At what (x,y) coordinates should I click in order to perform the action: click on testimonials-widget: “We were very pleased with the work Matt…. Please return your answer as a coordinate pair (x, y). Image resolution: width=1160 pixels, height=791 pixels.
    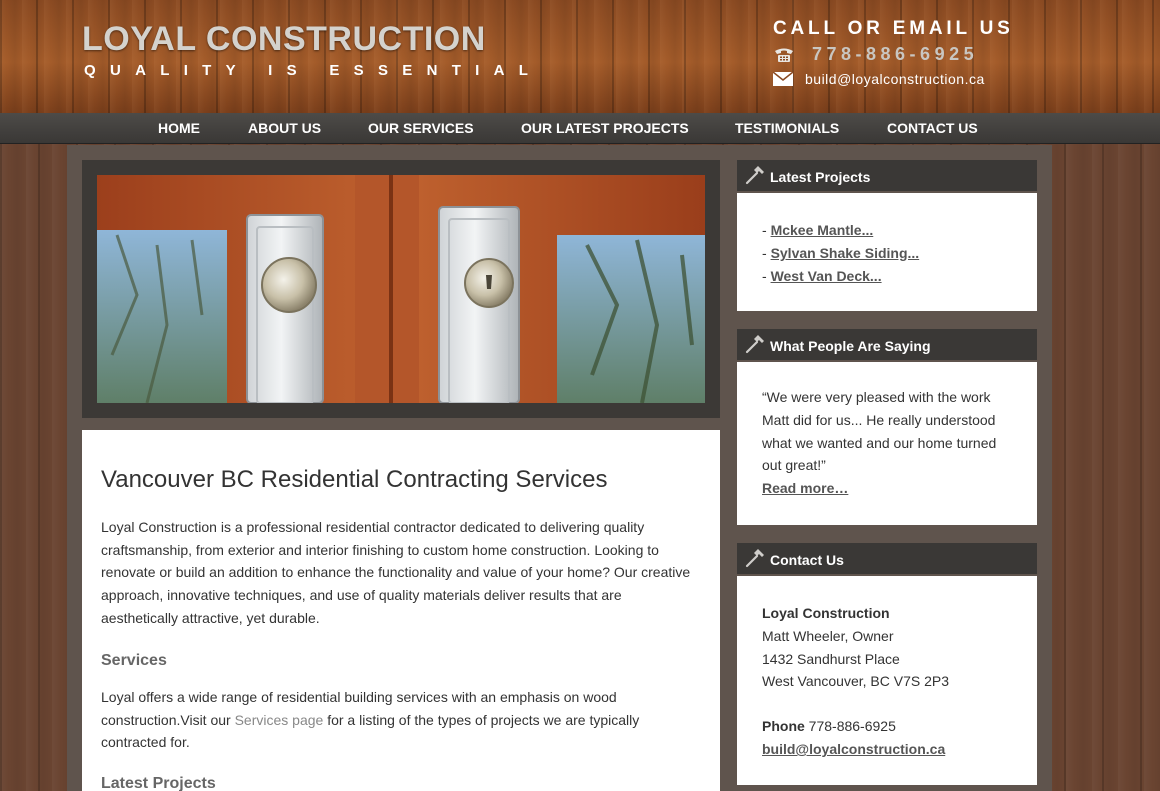
    Looking at the image, I should click on (887, 443).